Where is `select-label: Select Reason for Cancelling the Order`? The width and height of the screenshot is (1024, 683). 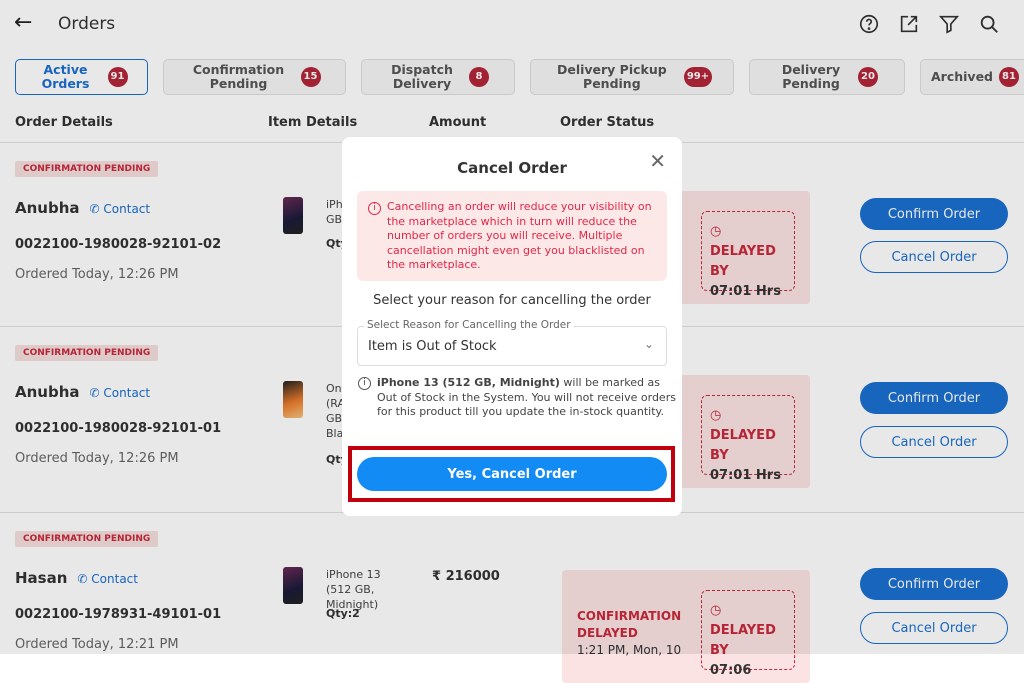 select-label: Select Reason for Cancelling the Order is located at coordinates (469, 325).